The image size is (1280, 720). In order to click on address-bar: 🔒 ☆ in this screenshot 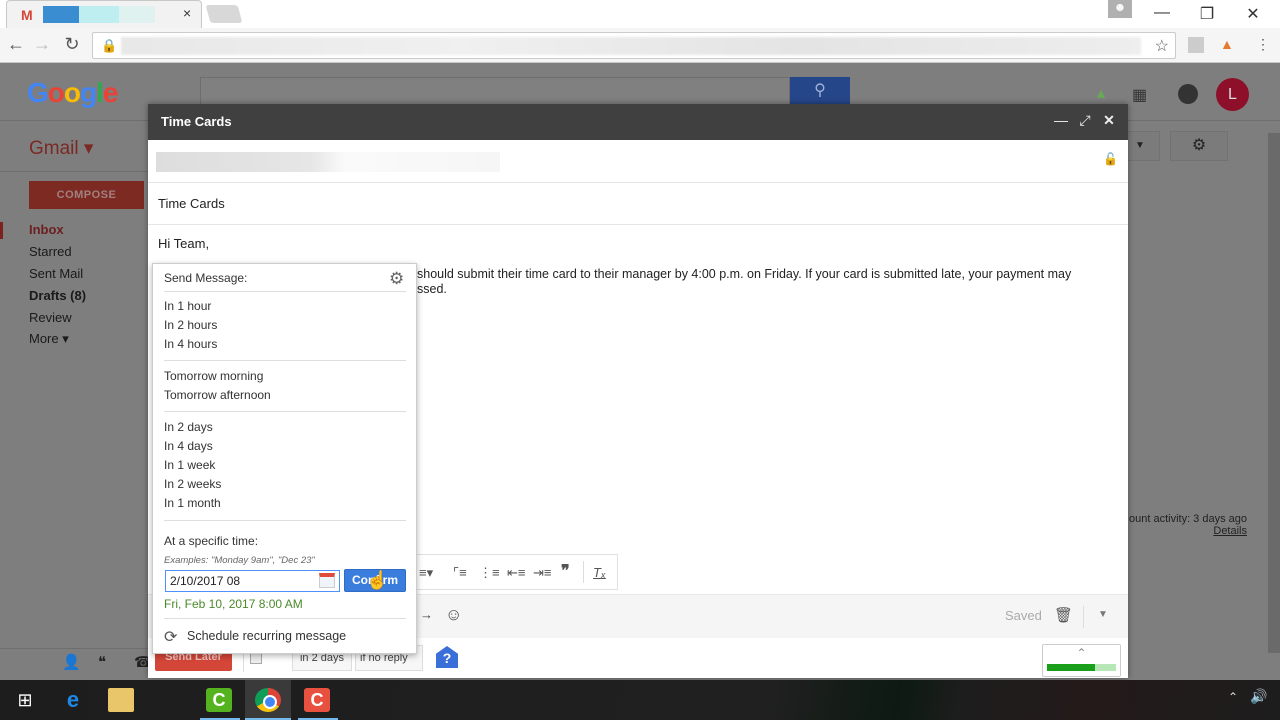, I will do `click(634, 45)`.